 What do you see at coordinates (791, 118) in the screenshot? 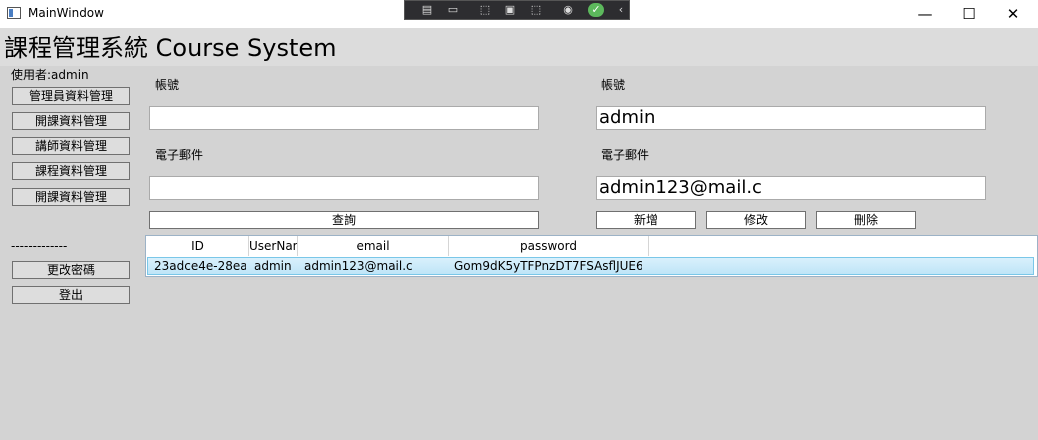
I see `edit-account-input: admin` at bounding box center [791, 118].